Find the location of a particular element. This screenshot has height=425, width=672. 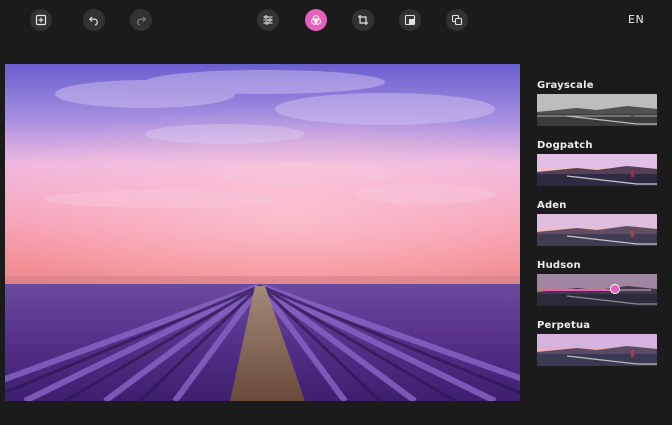

filter-label: Grayscale is located at coordinates (565, 85).